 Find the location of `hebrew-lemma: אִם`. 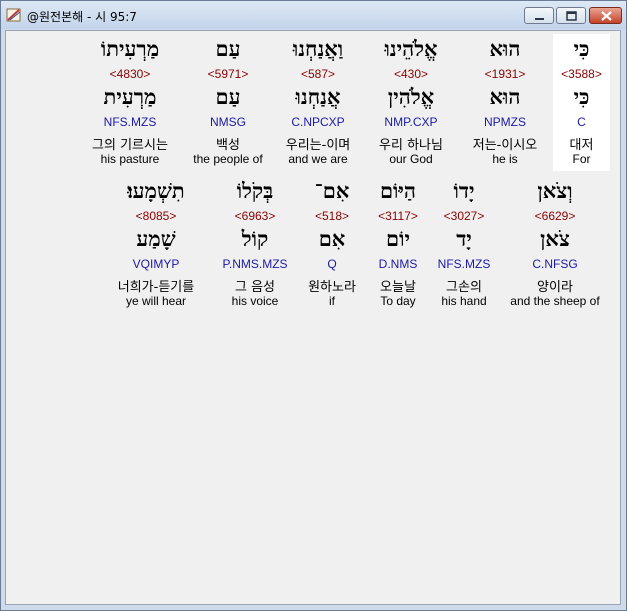

hebrew-lemma: אִם is located at coordinates (332, 238).